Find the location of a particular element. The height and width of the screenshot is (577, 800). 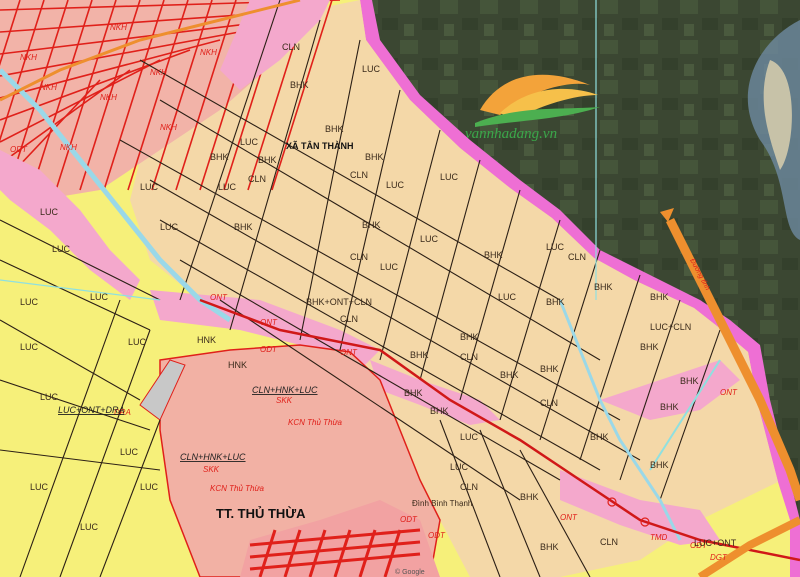

zone-label: DGT is located at coordinates (719, 557).